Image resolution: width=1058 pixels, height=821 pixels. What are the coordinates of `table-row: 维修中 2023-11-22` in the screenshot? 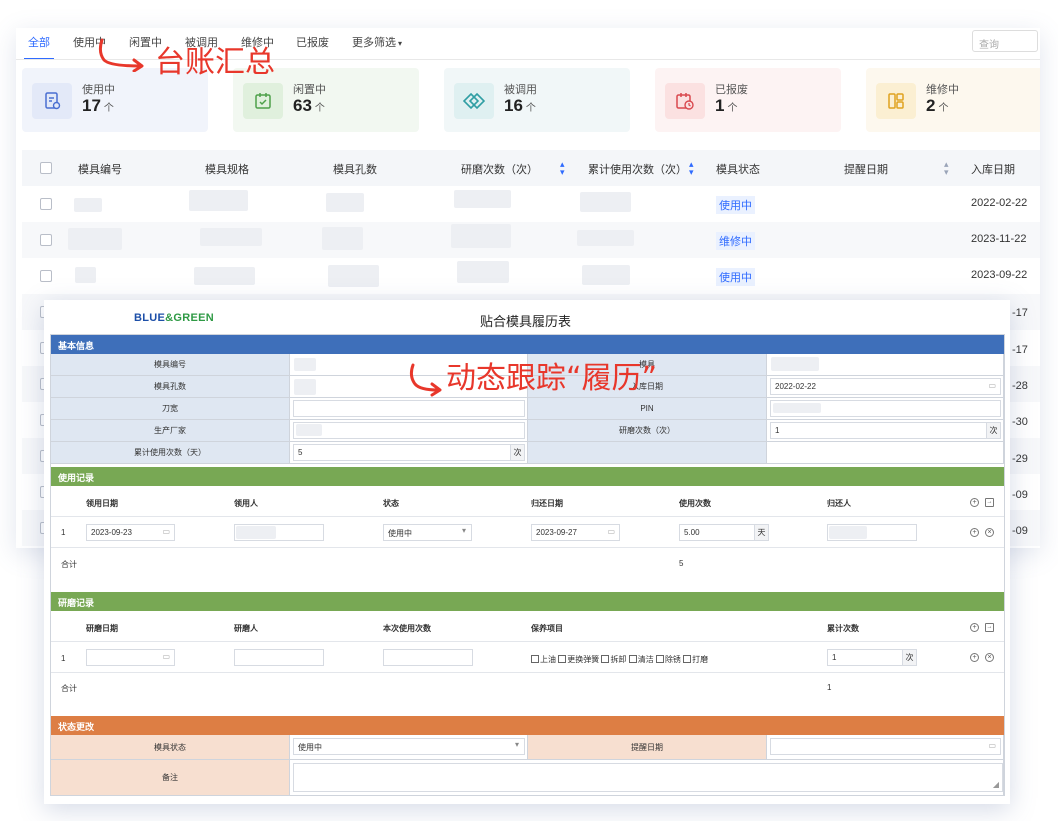 It's located at (531, 240).